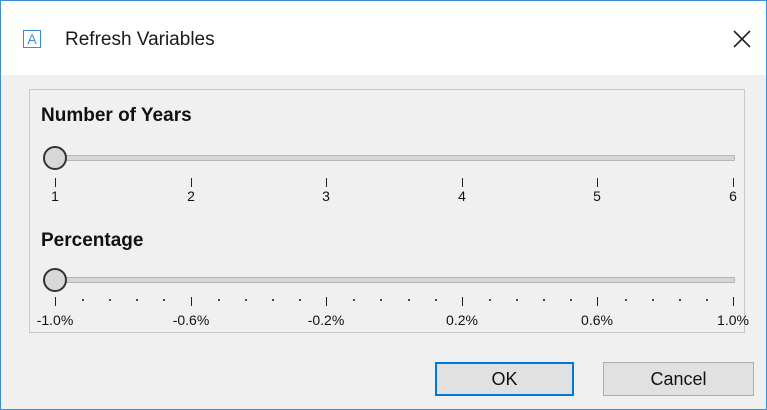 The image size is (767, 410). What do you see at coordinates (326, 320) in the screenshot?
I see `percentage-tick-label: -0.2%` at bounding box center [326, 320].